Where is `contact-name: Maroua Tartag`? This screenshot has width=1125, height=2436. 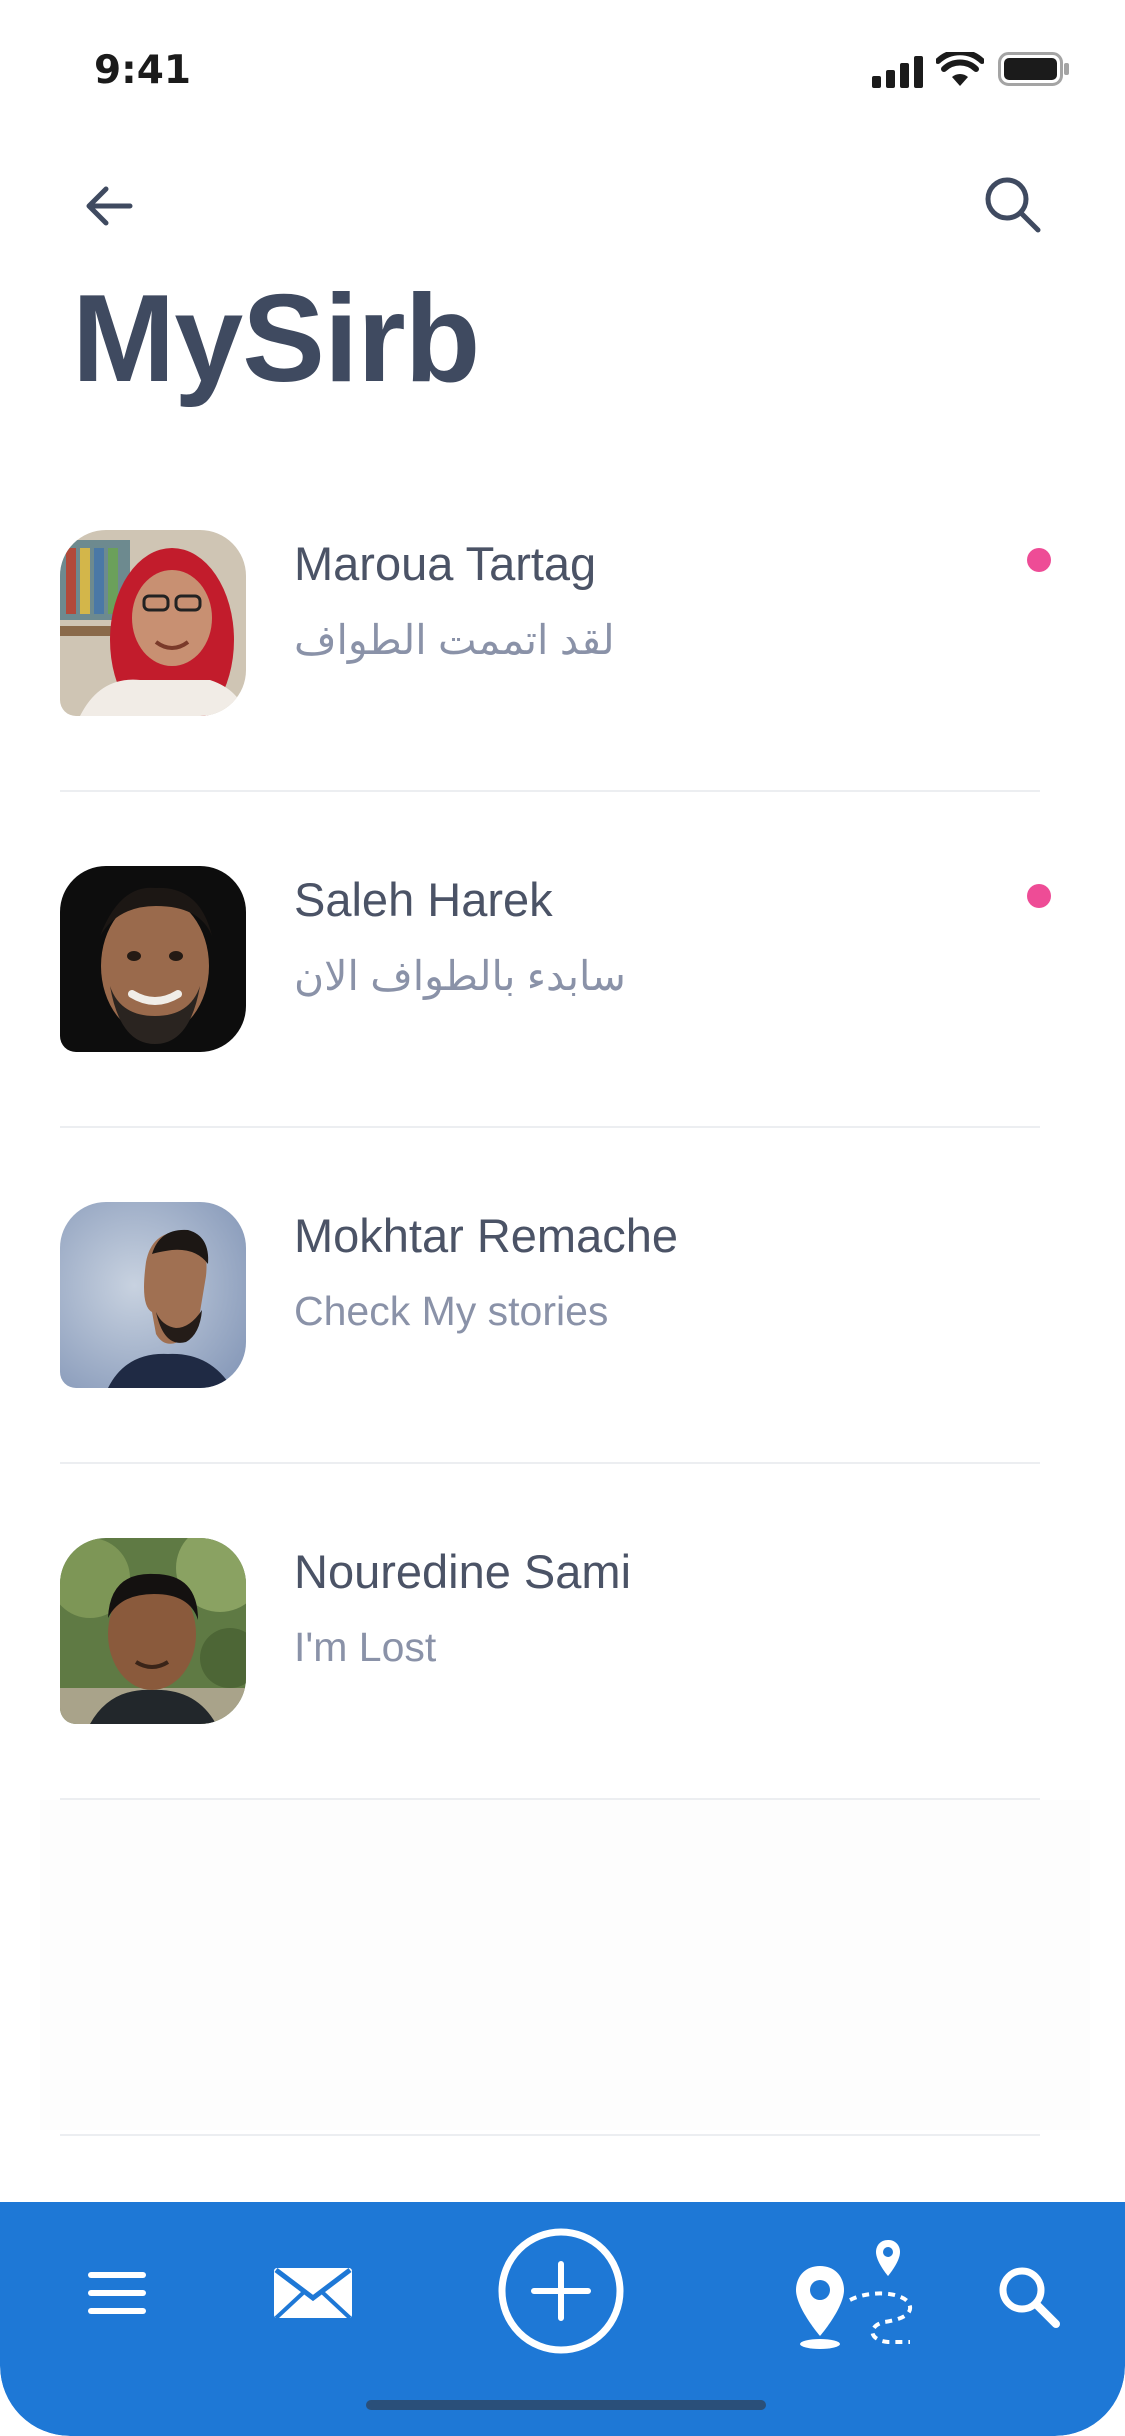 contact-name: Maroua Tartag is located at coordinates (445, 563).